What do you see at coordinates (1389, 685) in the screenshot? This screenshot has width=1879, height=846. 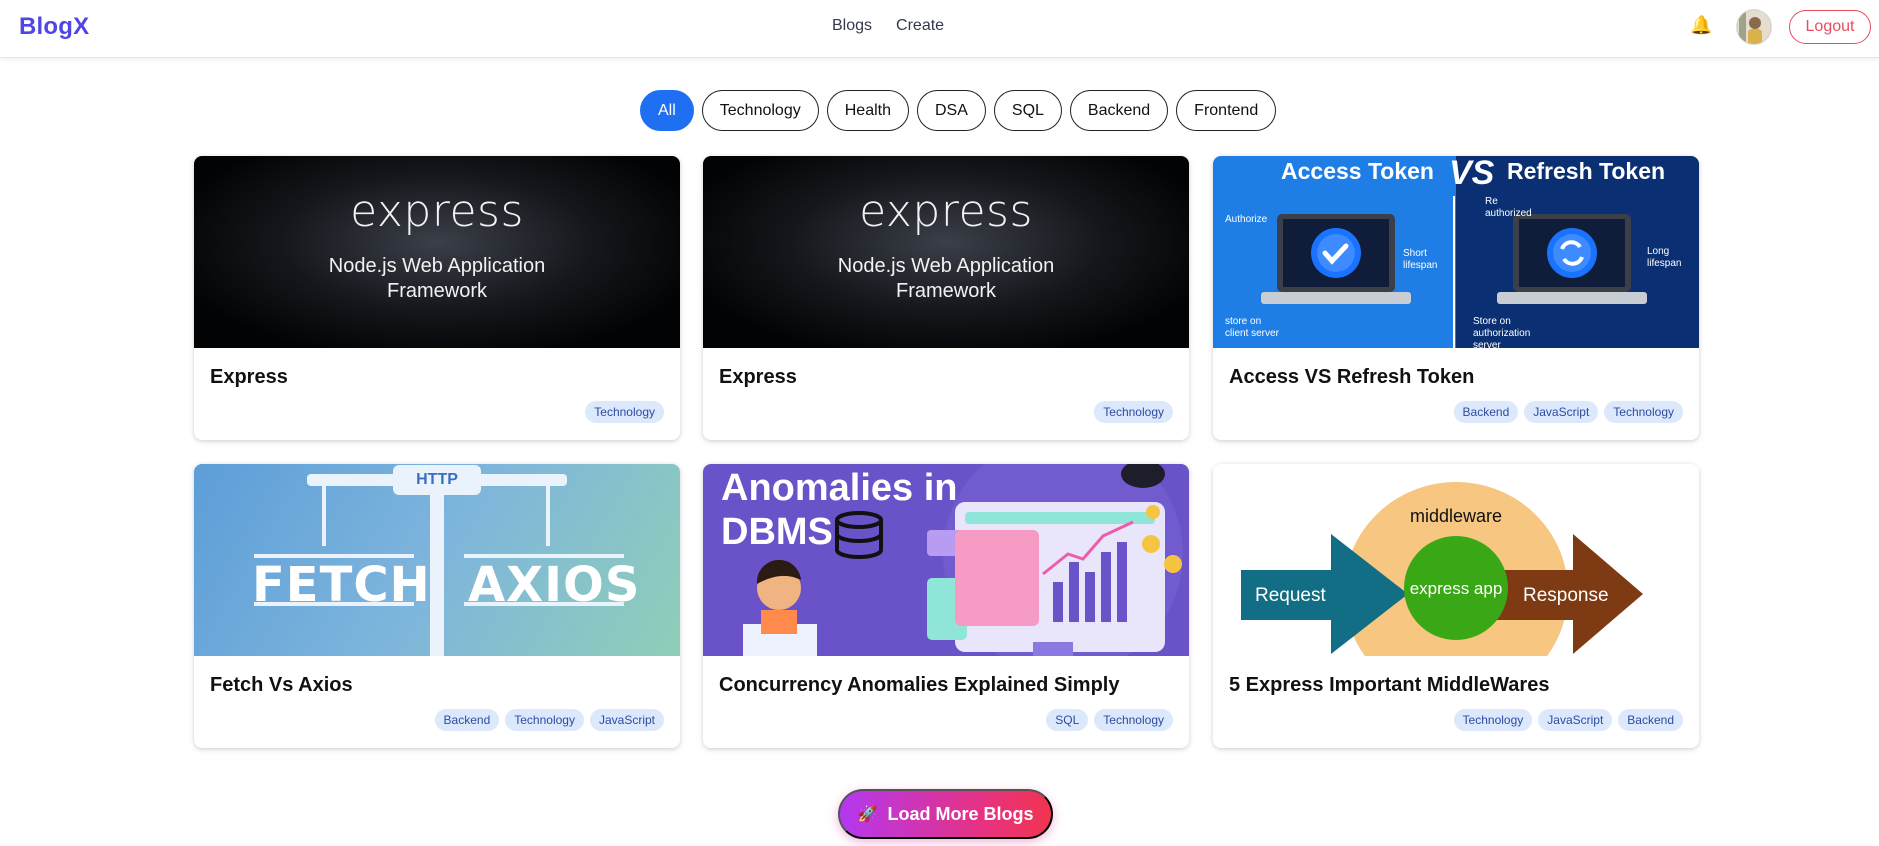 I see `blog-card-title: 5 Express Important MiddleWares` at bounding box center [1389, 685].